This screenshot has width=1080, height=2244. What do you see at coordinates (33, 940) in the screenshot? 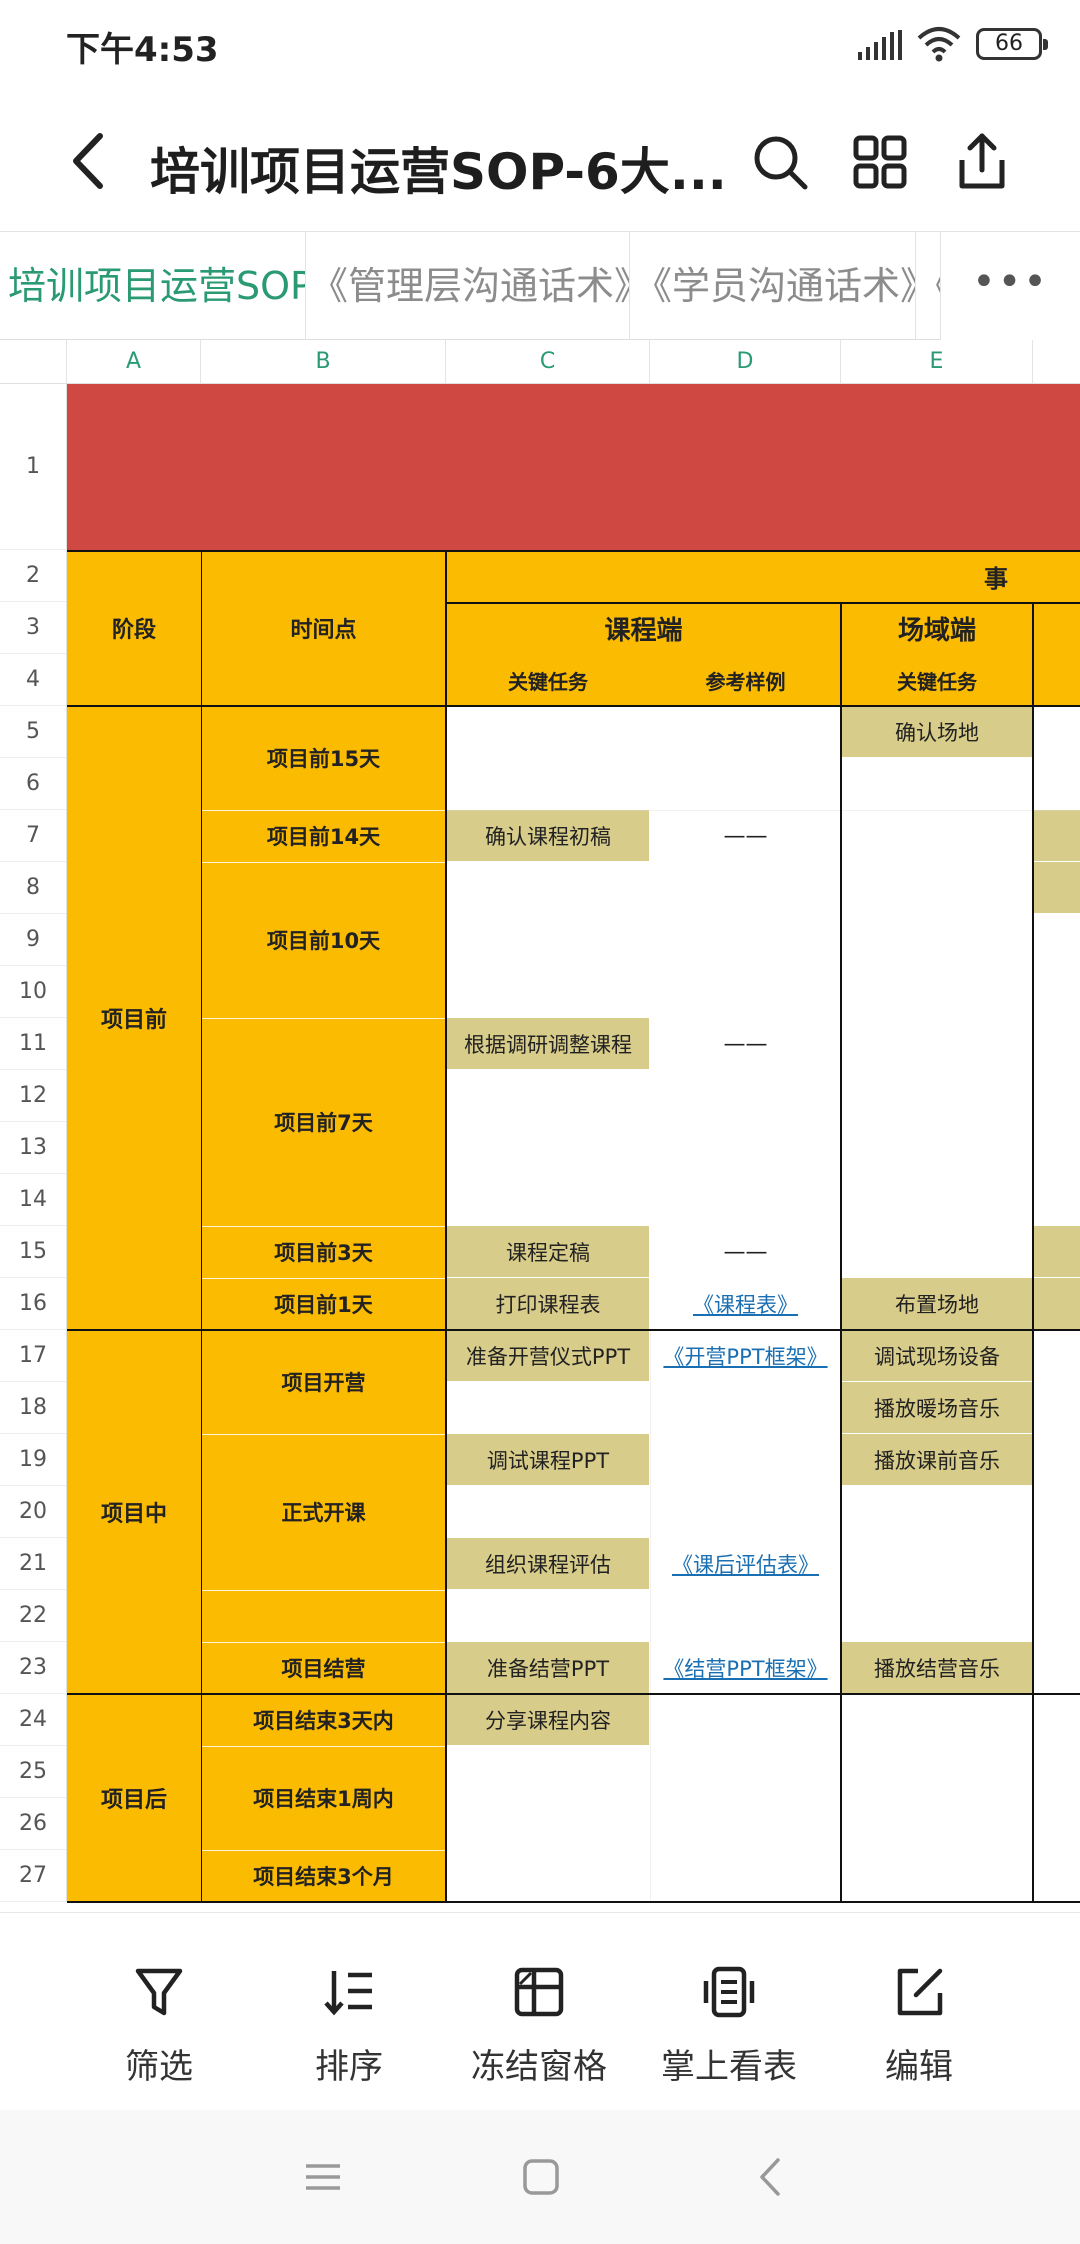
I see `row-header: 9` at bounding box center [33, 940].